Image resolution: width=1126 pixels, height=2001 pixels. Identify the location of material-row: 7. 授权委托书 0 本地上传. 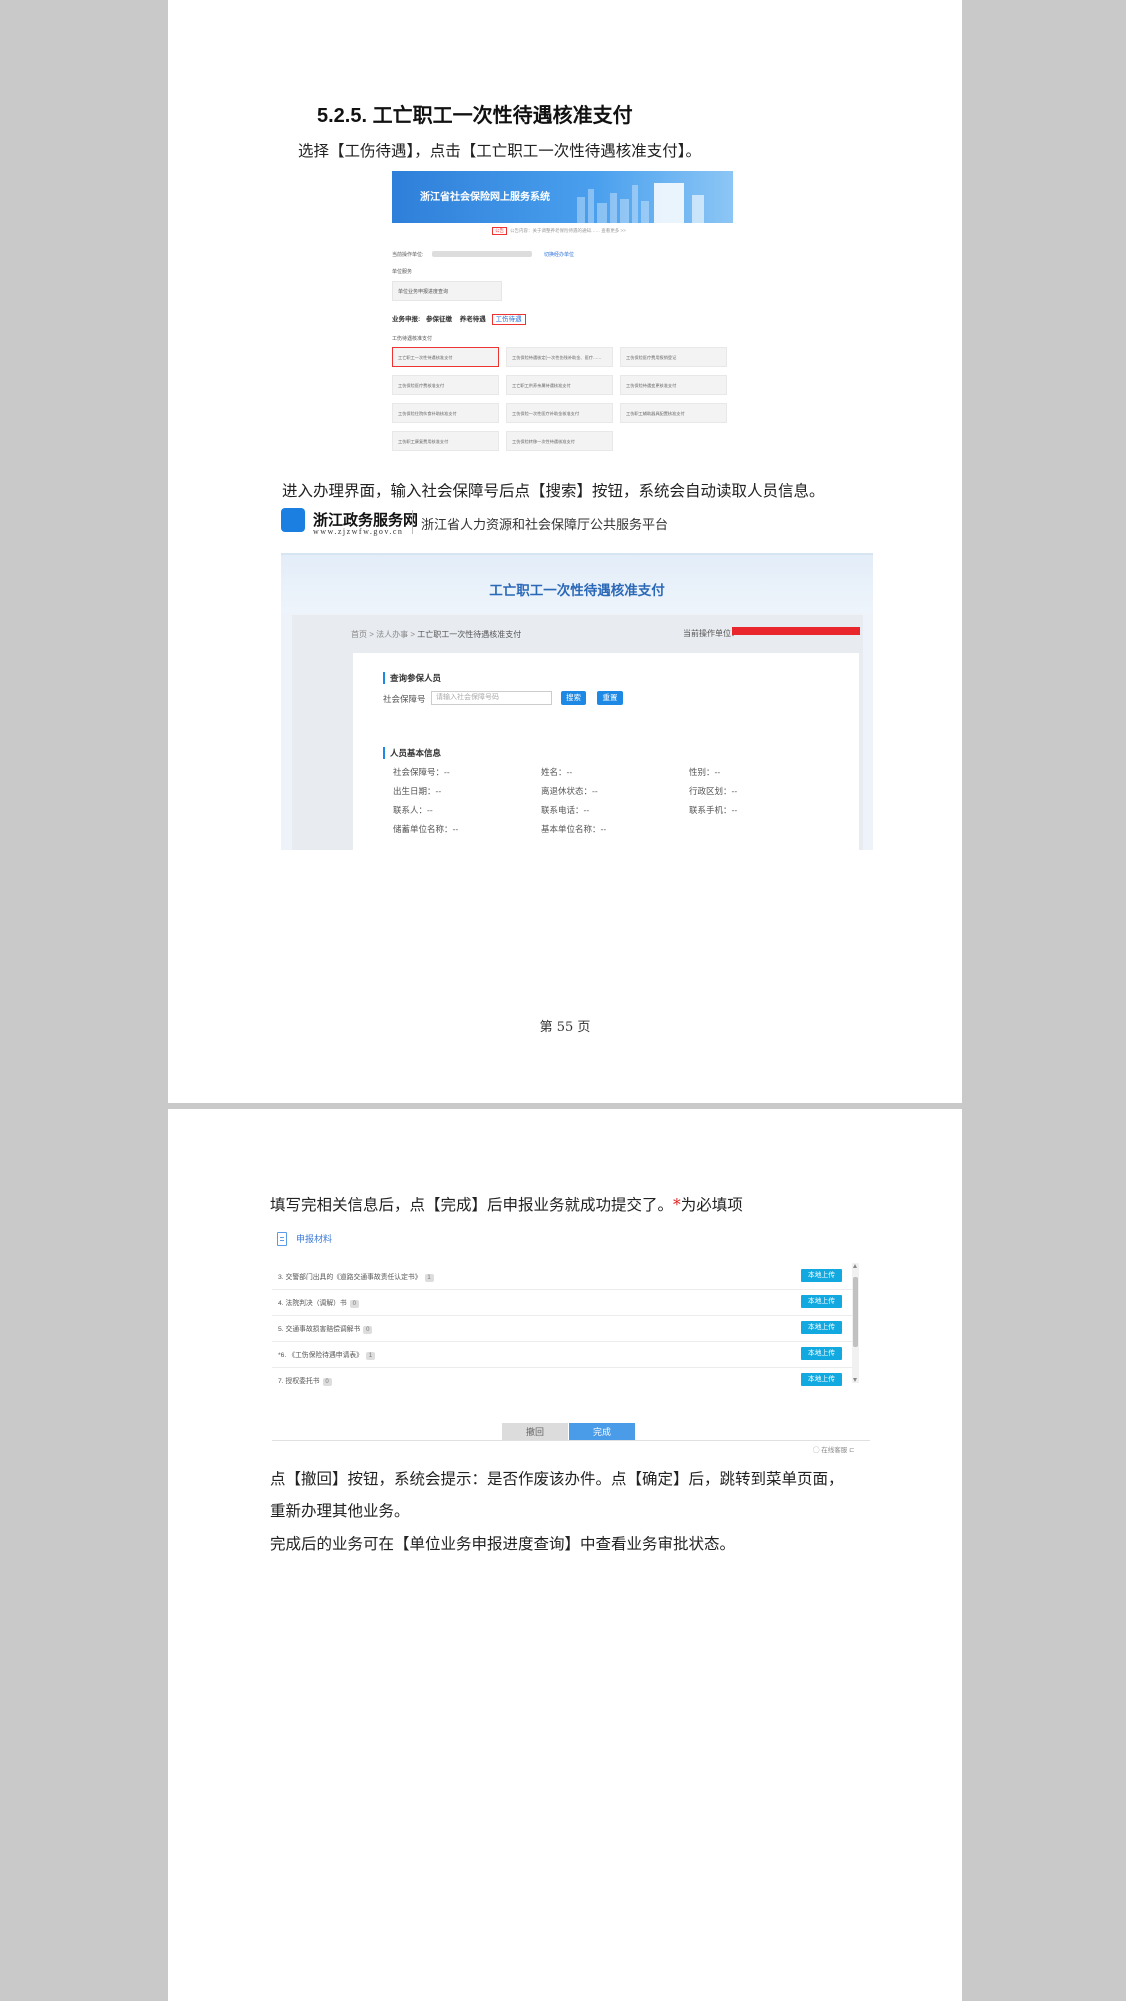
(565, 1380).